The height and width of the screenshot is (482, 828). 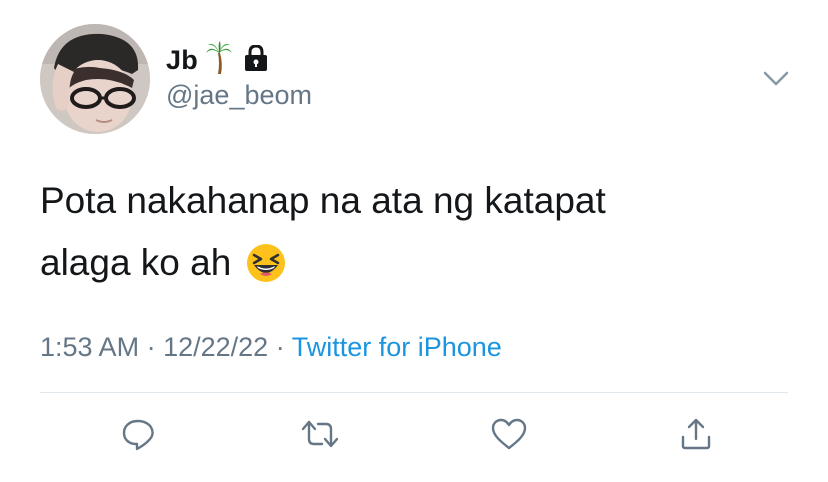 I want to click on tweet-text-line-2-text: alaga ko ah, so click(x=136, y=262).